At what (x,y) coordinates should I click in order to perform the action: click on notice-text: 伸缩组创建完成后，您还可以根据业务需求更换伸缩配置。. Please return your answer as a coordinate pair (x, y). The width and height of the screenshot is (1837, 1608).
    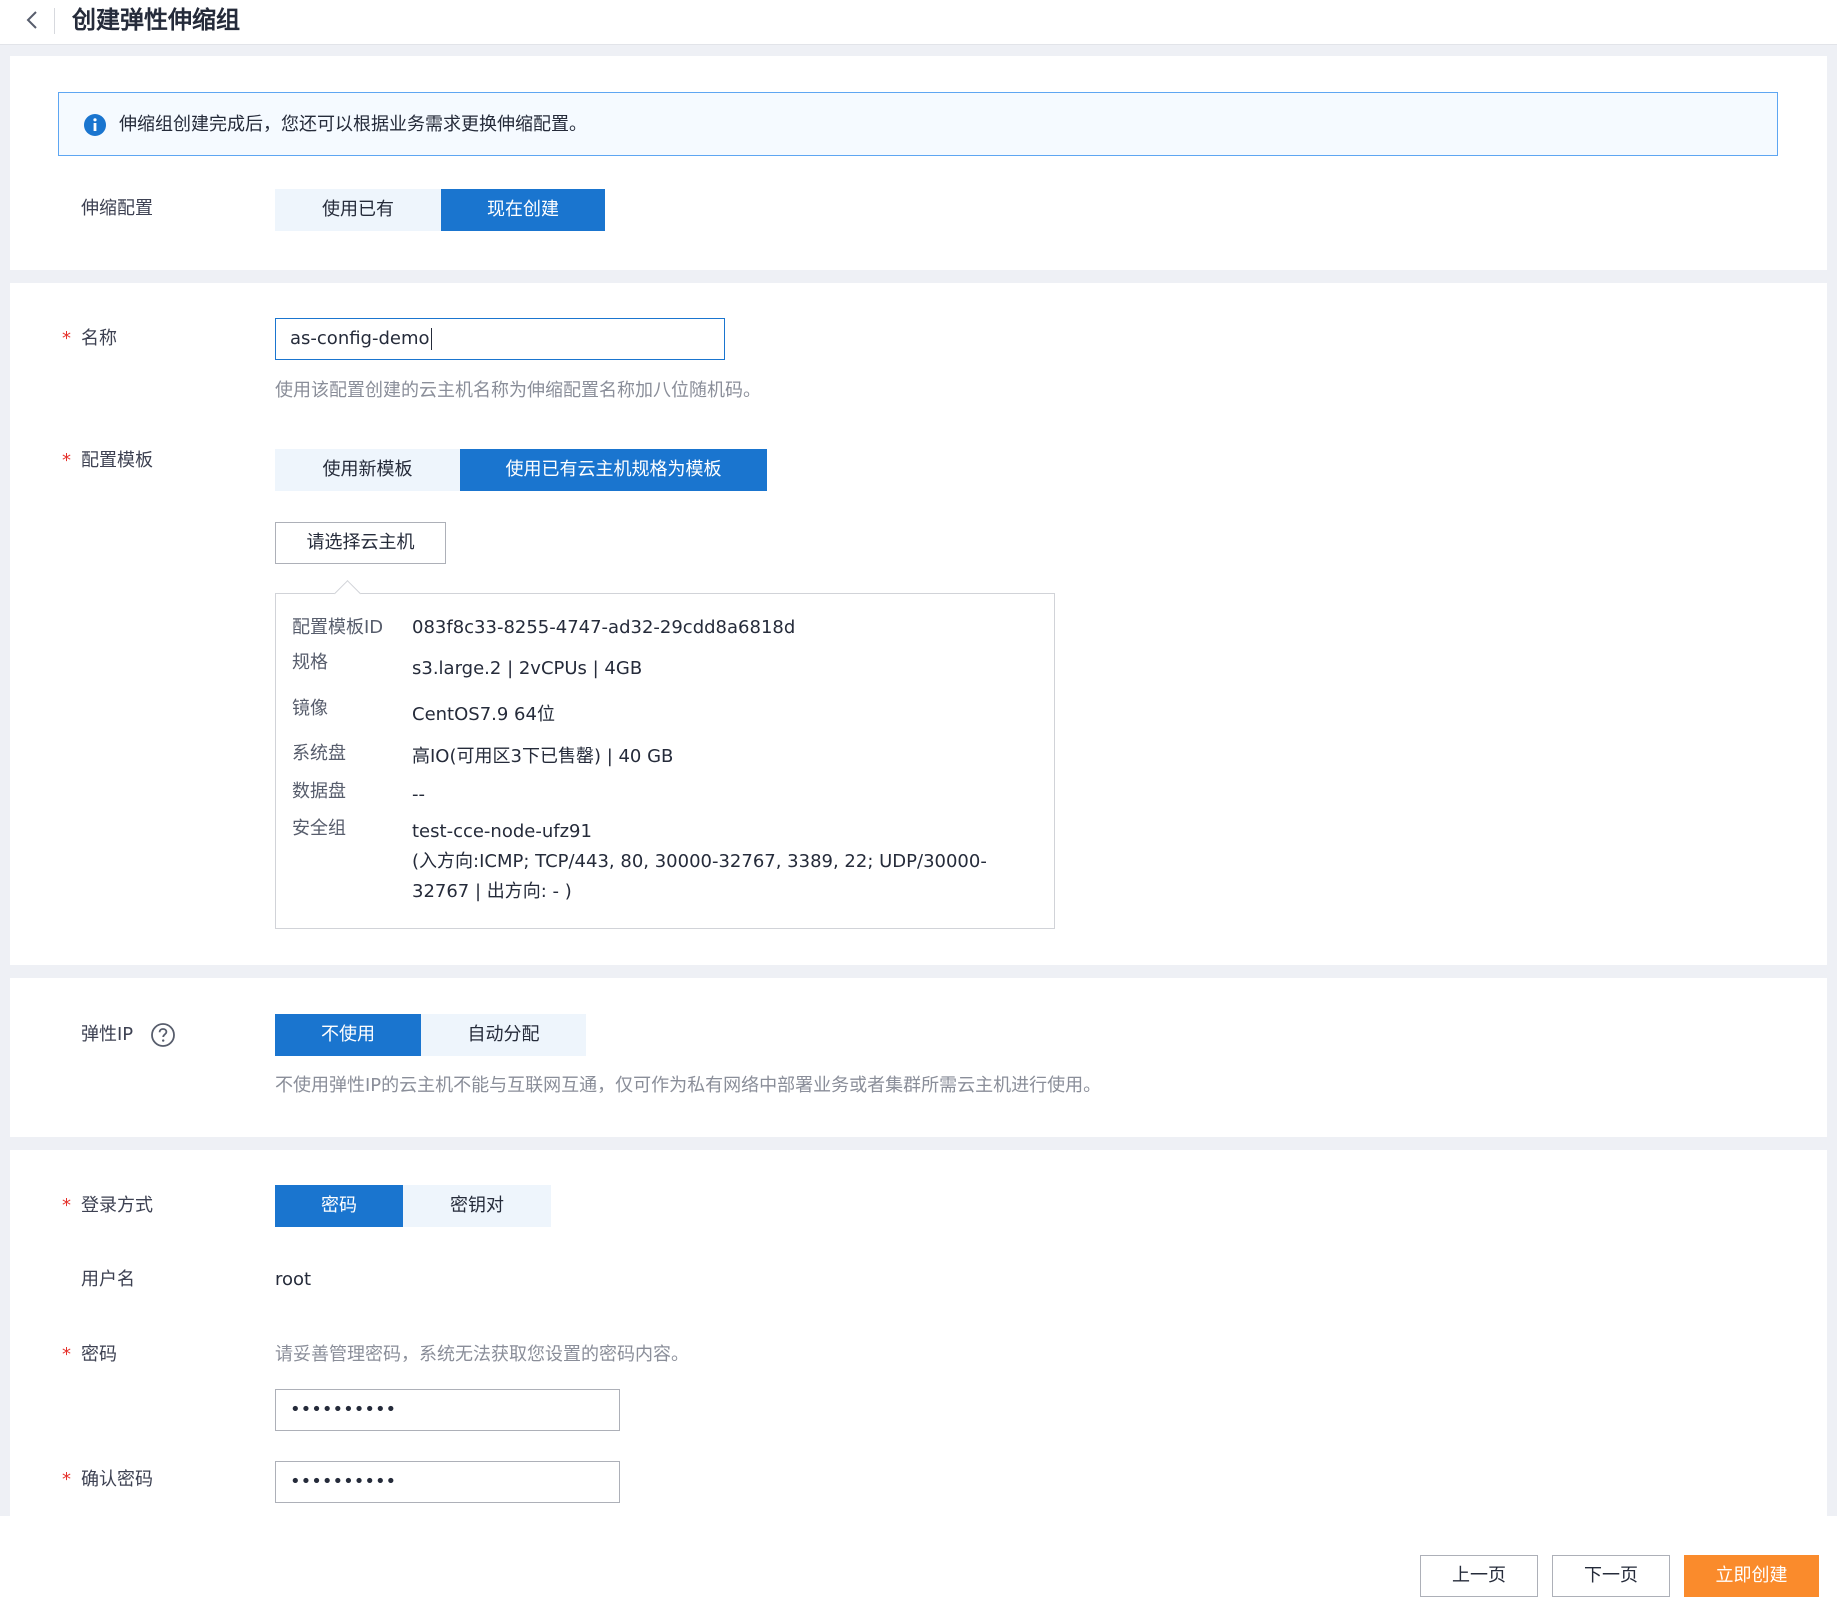
    Looking at the image, I should click on (353, 124).